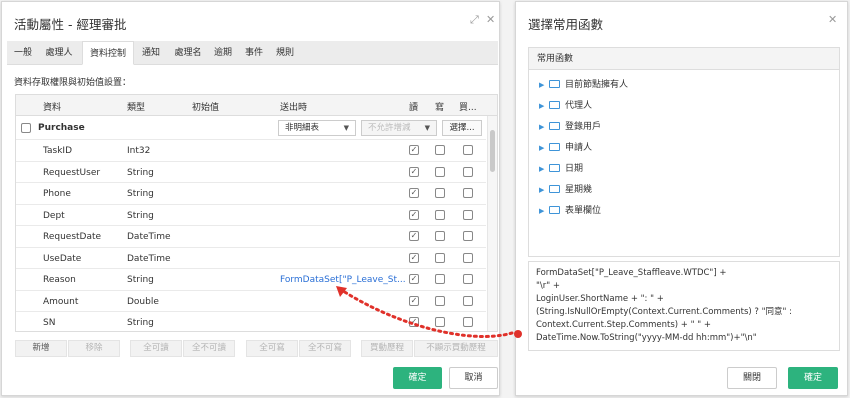 Image resolution: width=850 pixels, height=398 pixels. I want to click on row-change-value: 不允許增減, so click(389, 128).